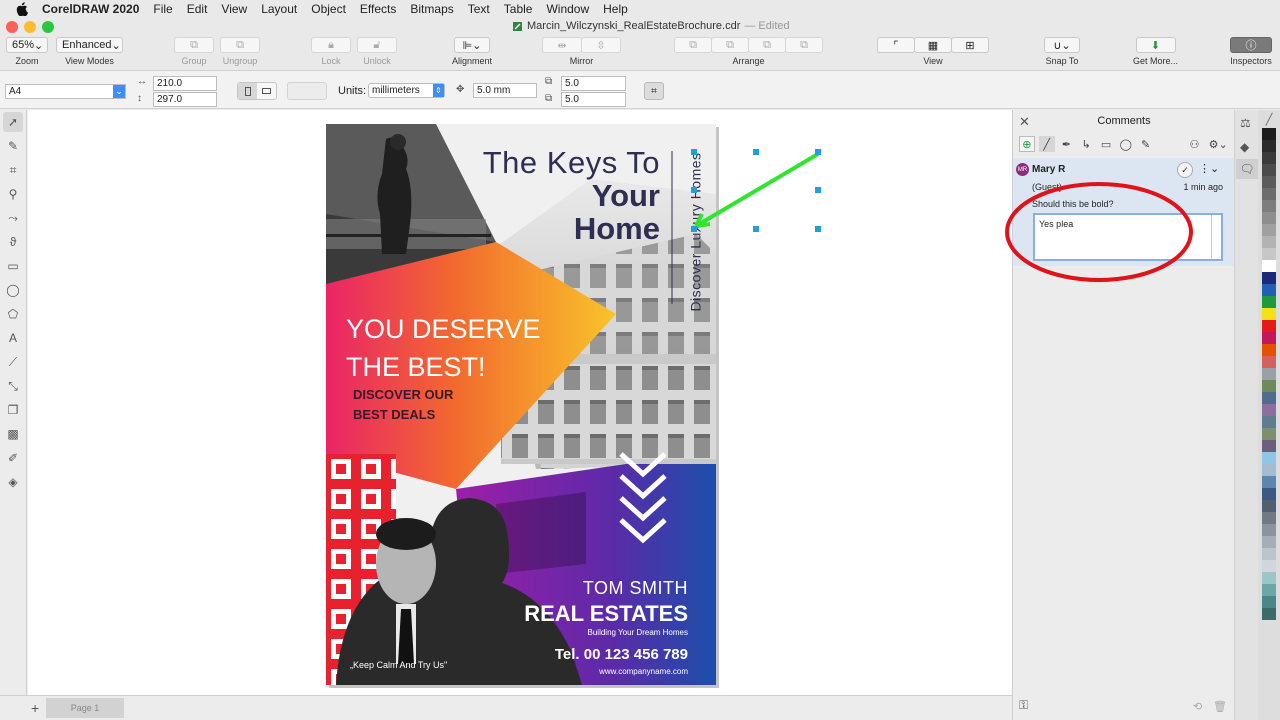  What do you see at coordinates (730, 45) in the screenshot?
I see `forward-one-button: ⧉` at bounding box center [730, 45].